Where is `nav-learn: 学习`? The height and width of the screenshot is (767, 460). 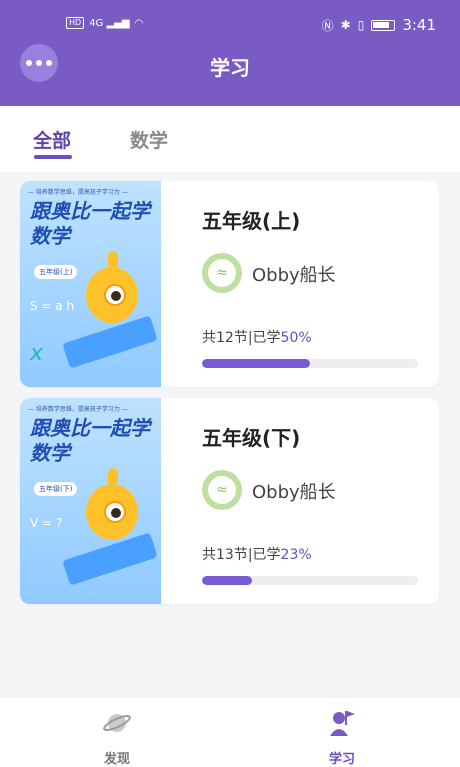 nav-learn: 学习 is located at coordinates (342, 737).